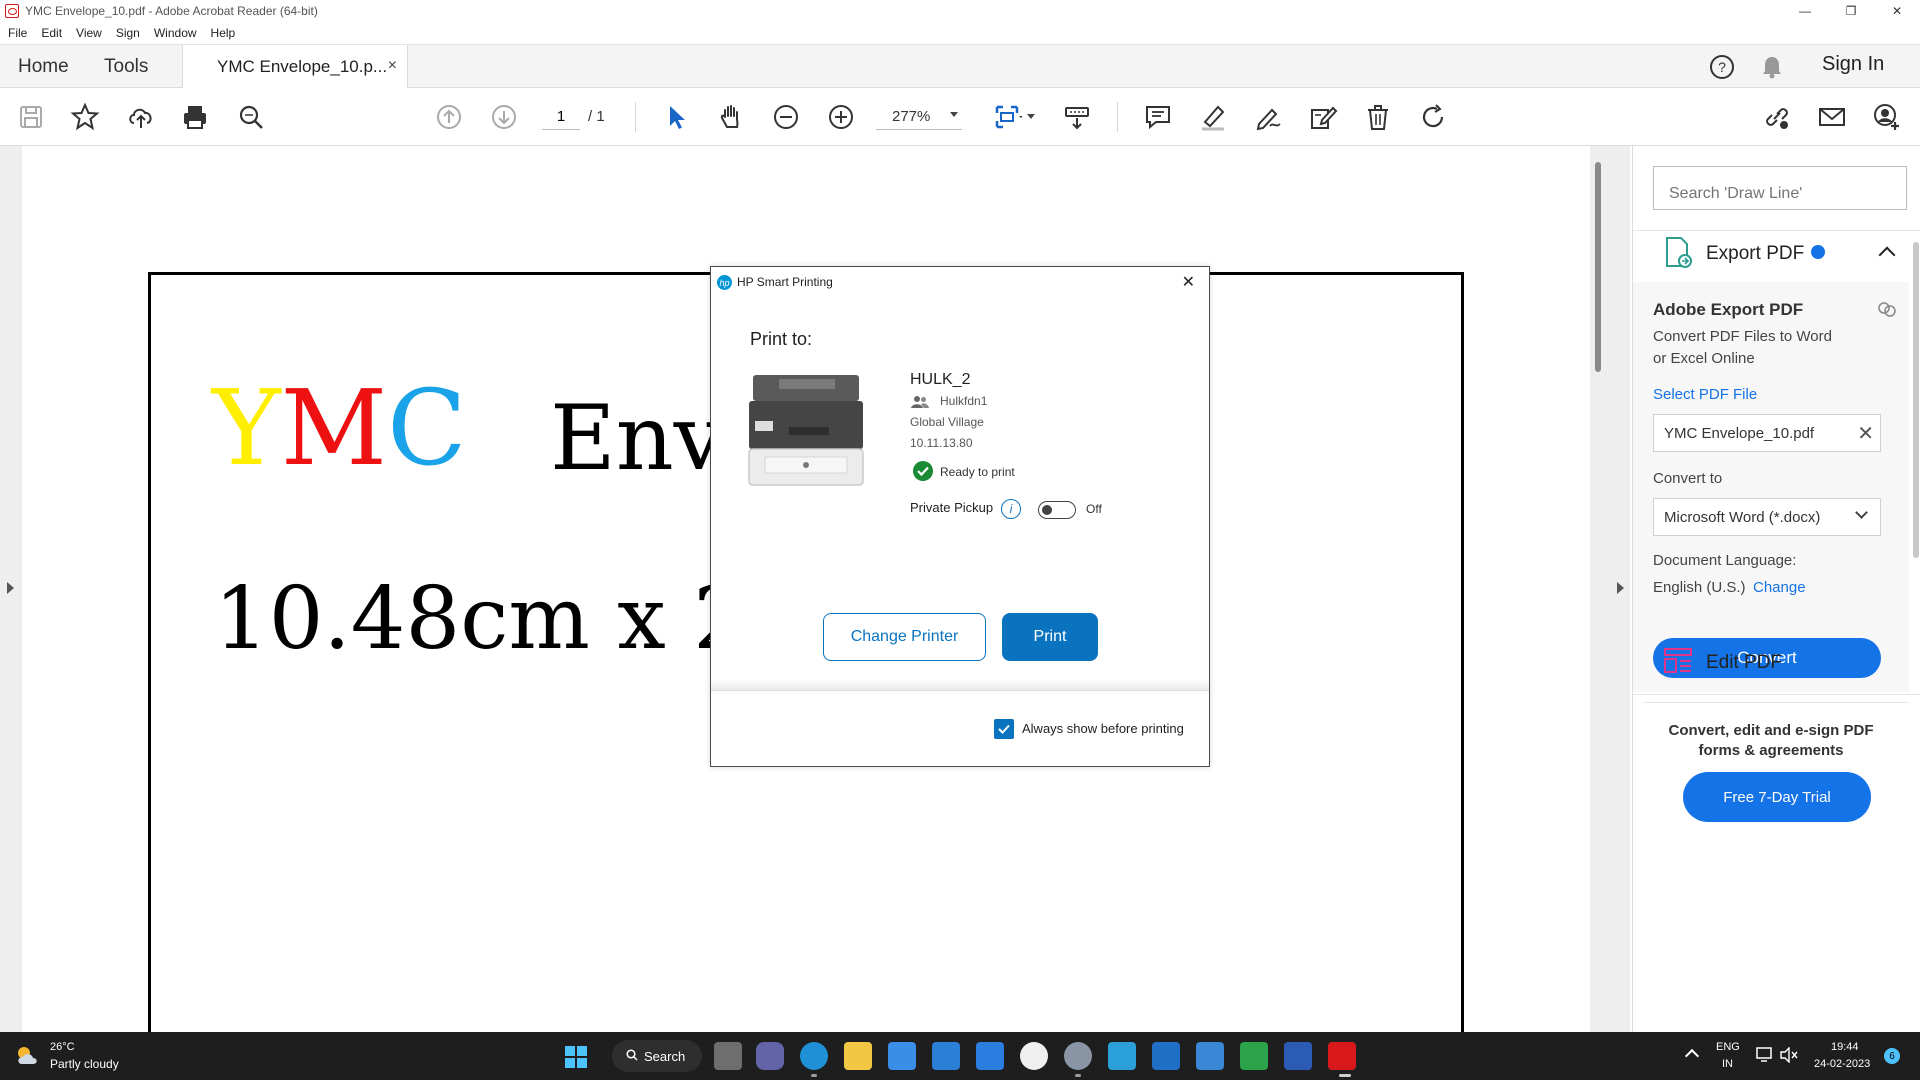 The width and height of the screenshot is (1920, 1080). What do you see at coordinates (1004, 729) in the screenshot?
I see `always-show-checkbox` at bounding box center [1004, 729].